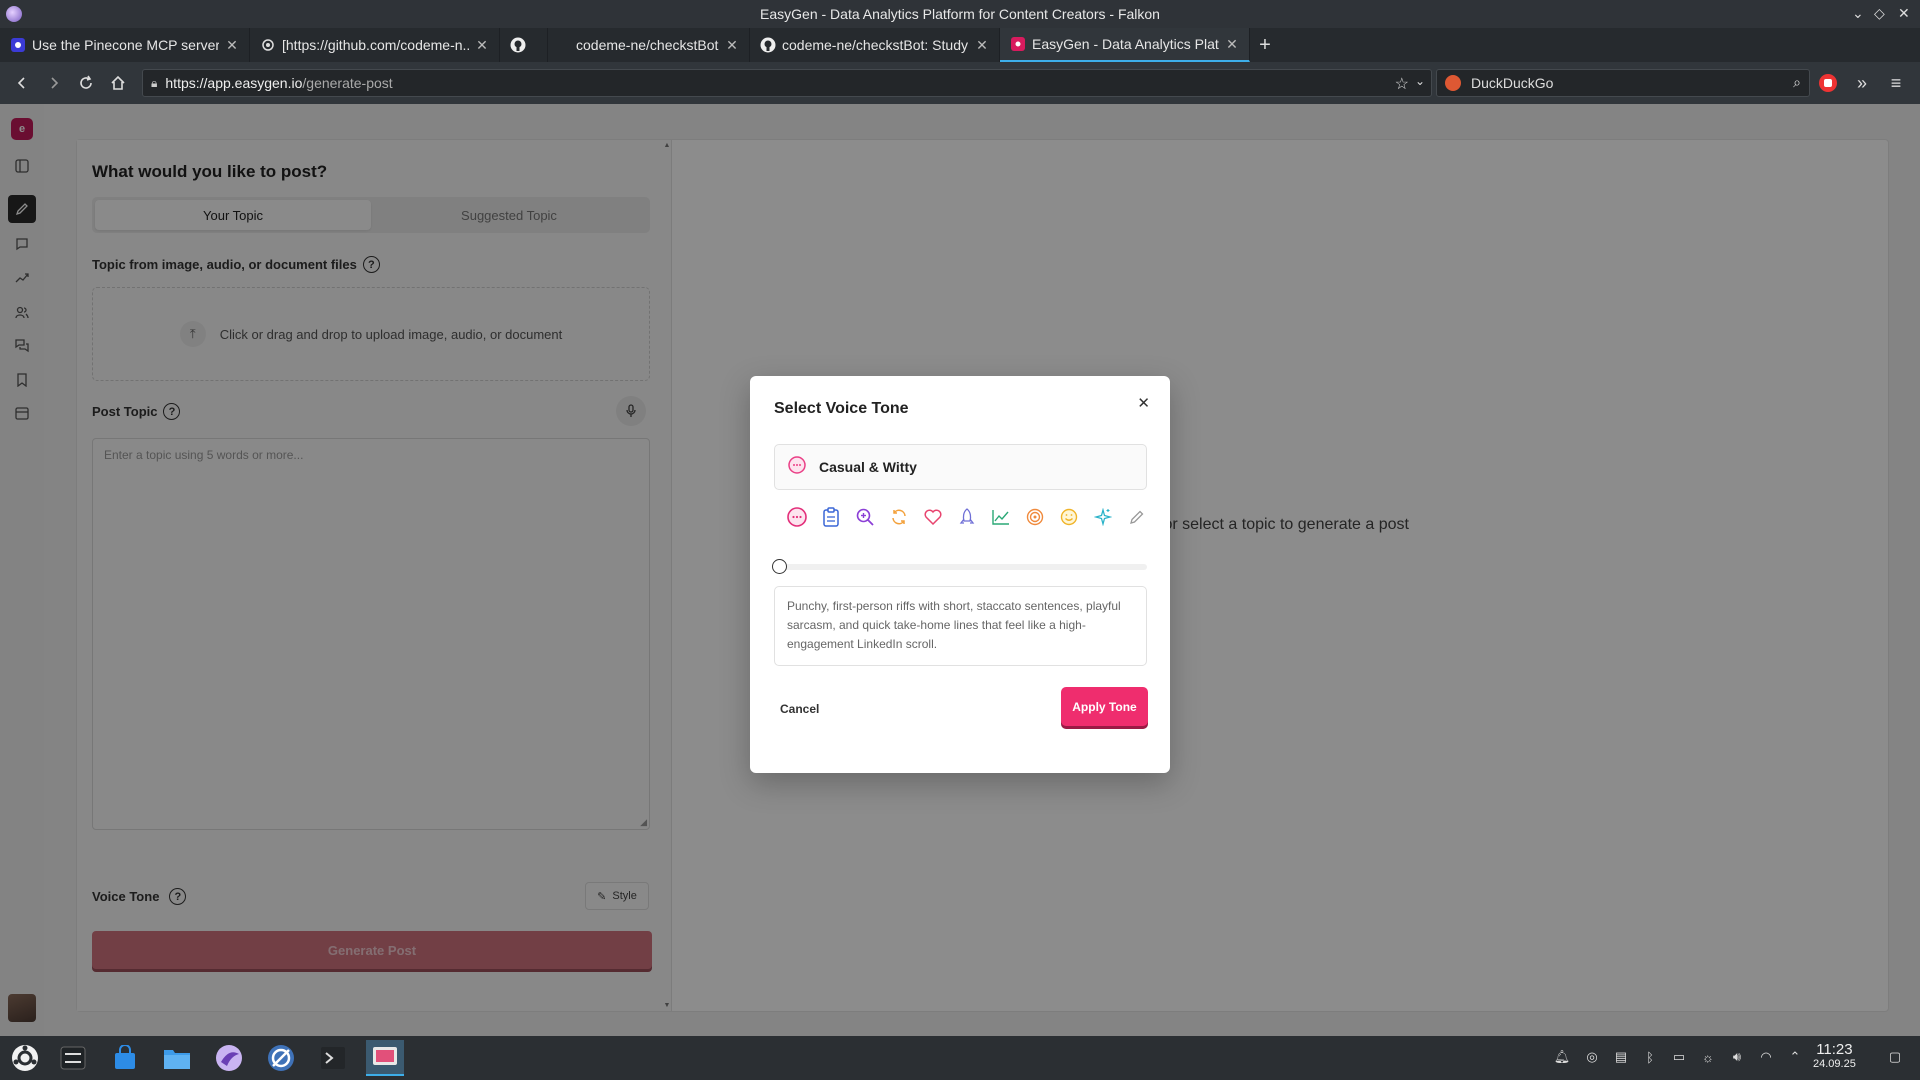 The width and height of the screenshot is (1920, 1080). I want to click on menu-hamburger-icon: ≡, so click(1896, 83).